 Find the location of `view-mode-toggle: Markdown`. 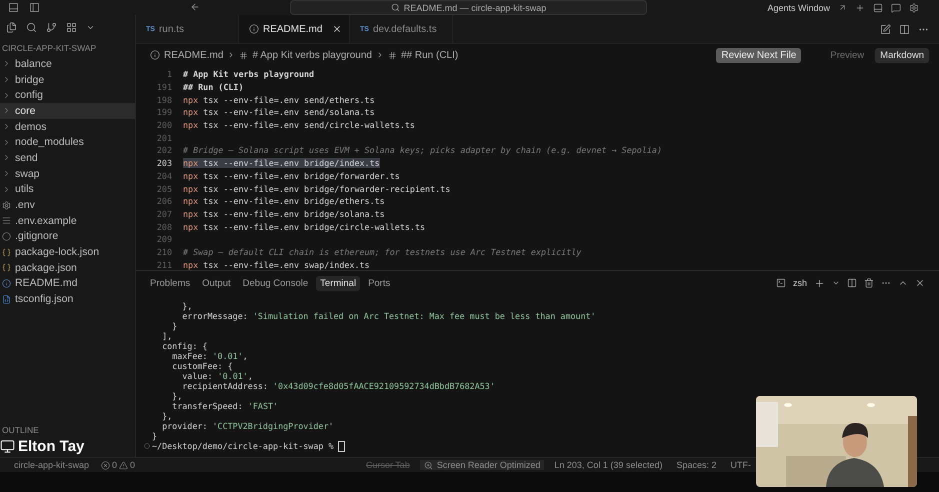

view-mode-toggle: Markdown is located at coordinates (902, 55).